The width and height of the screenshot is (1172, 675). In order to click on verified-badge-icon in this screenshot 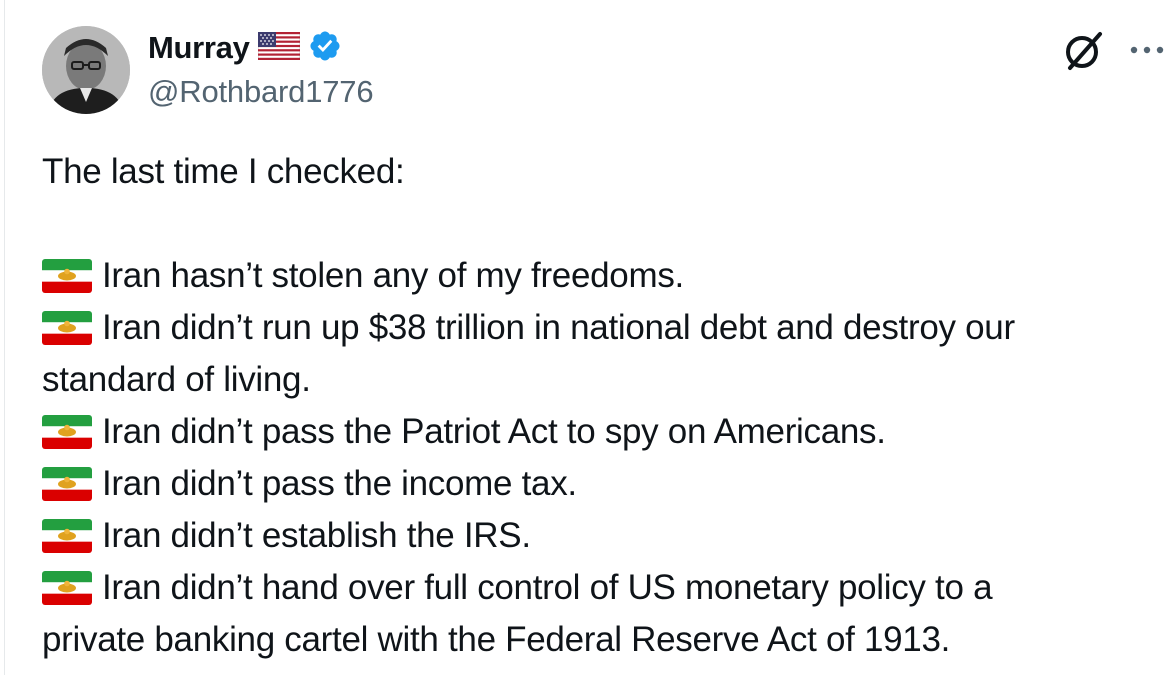, I will do `click(325, 48)`.